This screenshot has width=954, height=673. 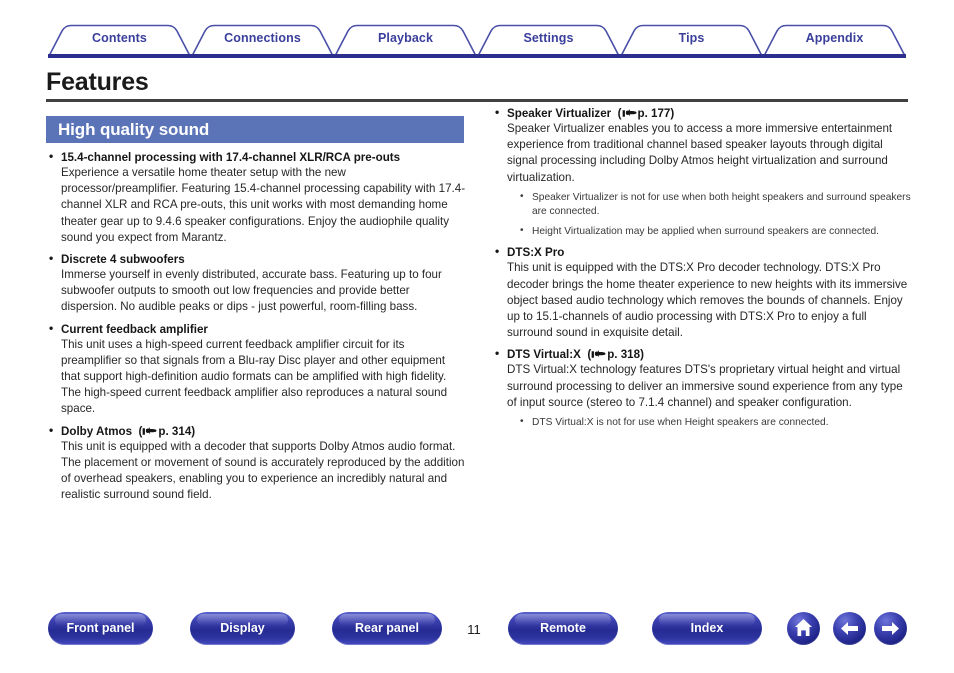 I want to click on footer-button-label: Rear panel, so click(x=387, y=628).